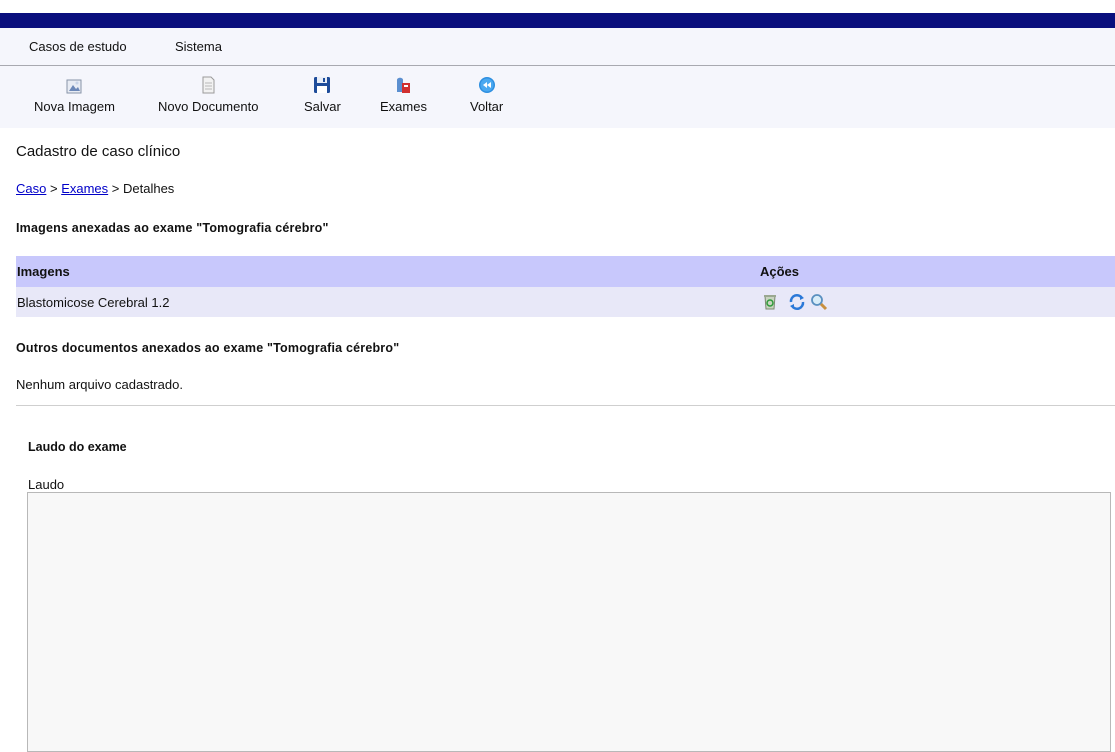 The height and width of the screenshot is (752, 1115). I want to click on new-image-button: Nova Imagem, so click(74, 94).